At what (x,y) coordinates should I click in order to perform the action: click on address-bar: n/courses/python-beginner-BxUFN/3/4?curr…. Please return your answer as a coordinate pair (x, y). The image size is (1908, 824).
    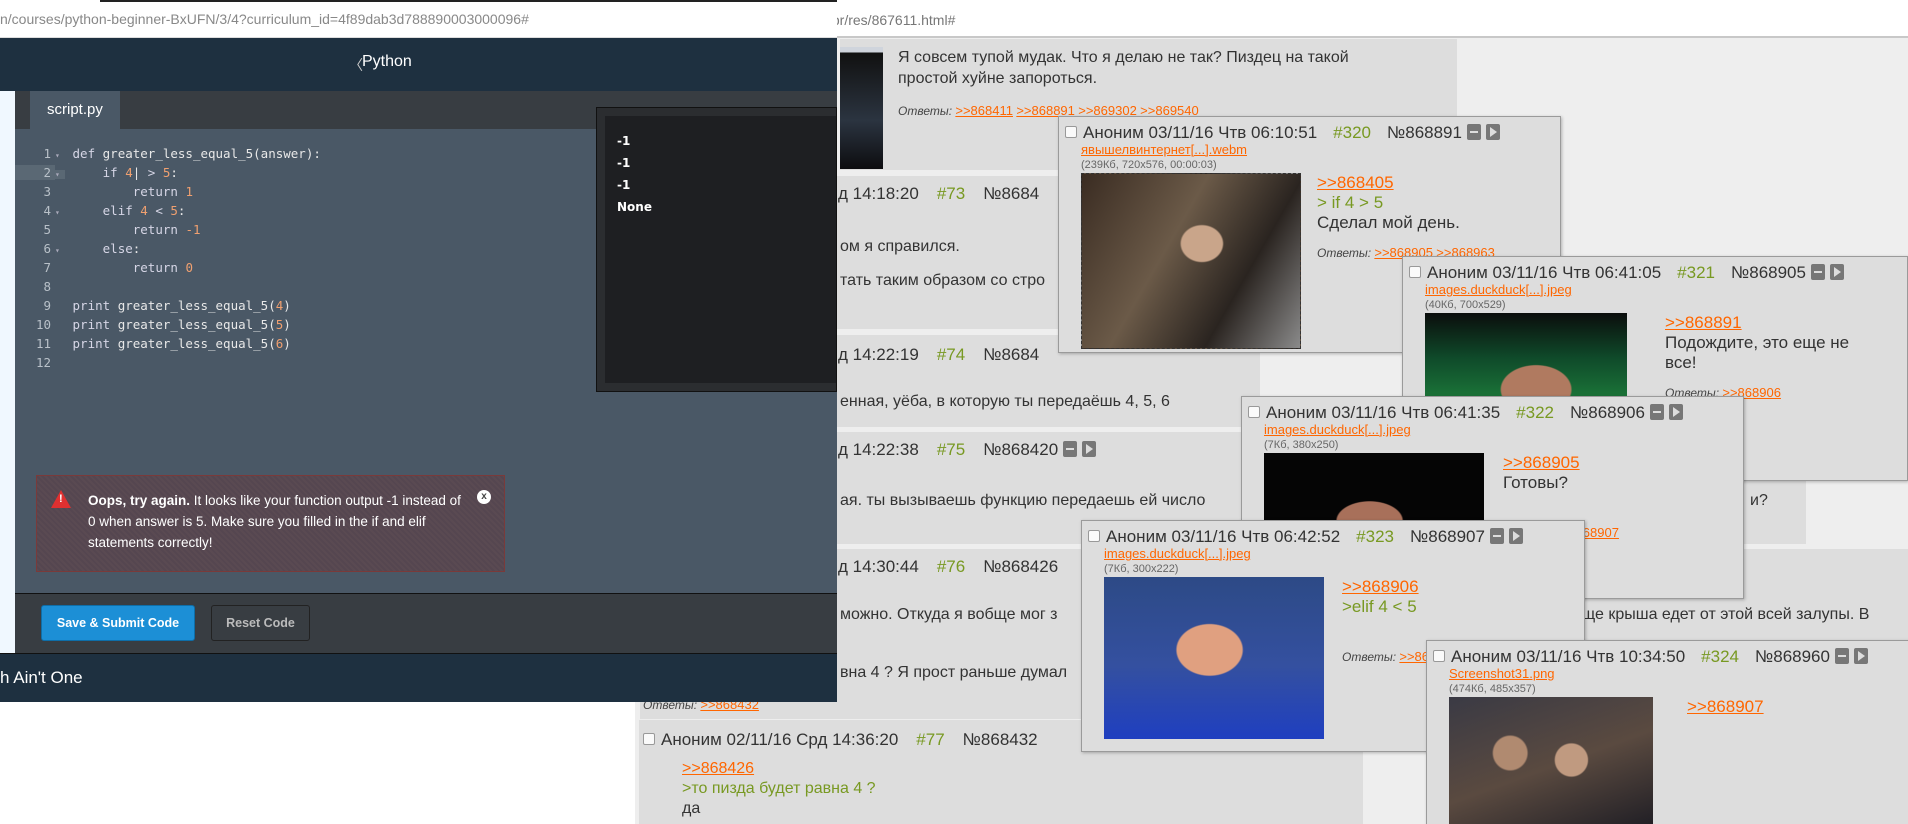
    Looking at the image, I should click on (418, 19).